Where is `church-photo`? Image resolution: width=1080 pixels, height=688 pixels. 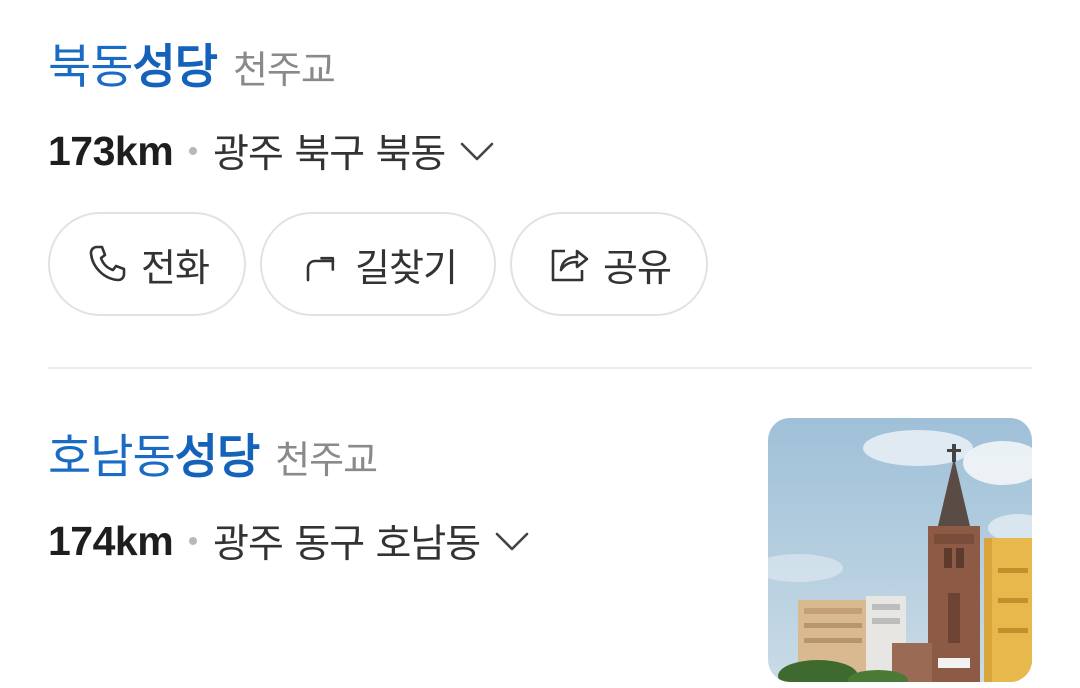 church-photo is located at coordinates (900, 550).